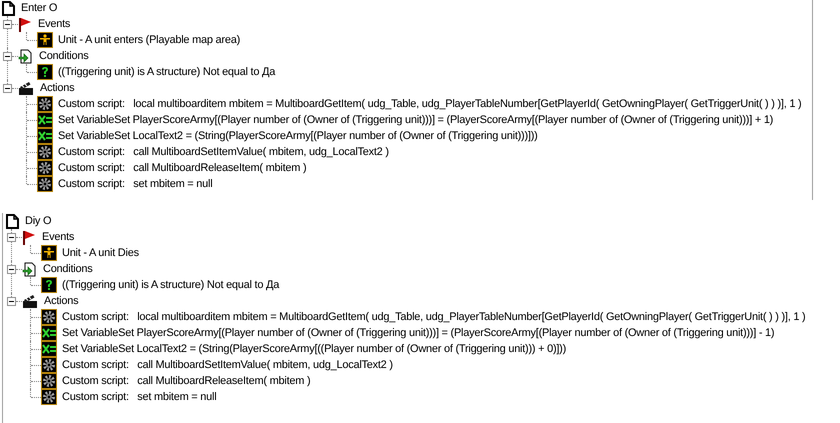 The width and height of the screenshot is (840, 423). I want to click on trigger-title: Diy O, so click(38, 221).